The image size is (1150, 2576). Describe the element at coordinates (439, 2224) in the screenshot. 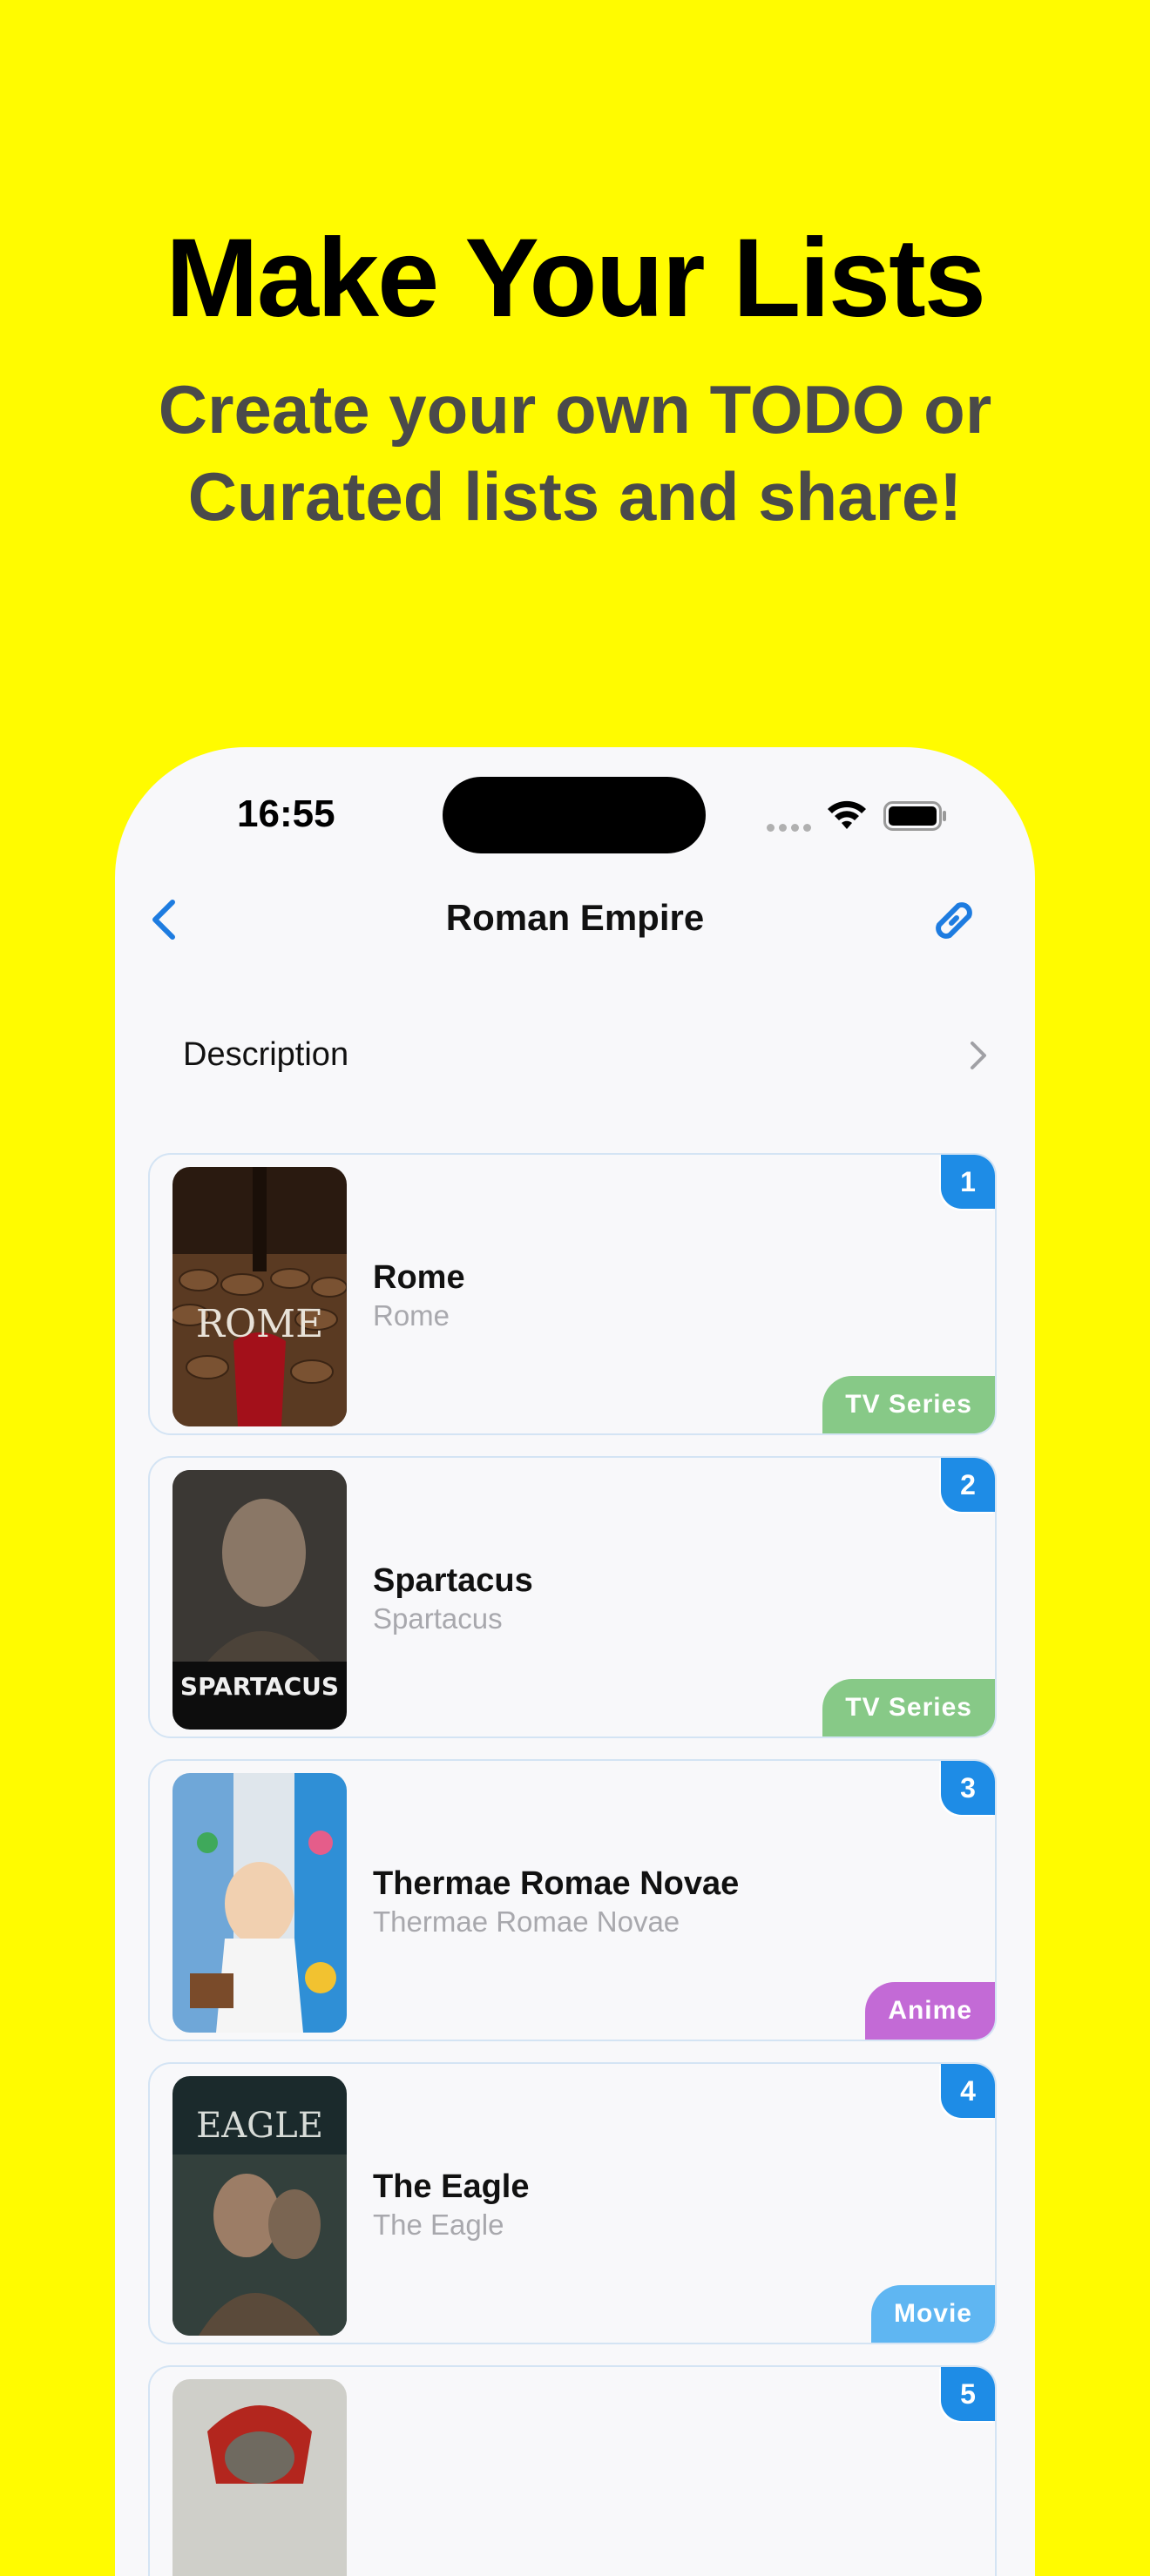

I see `item-subtitle: The Eagle` at that location.